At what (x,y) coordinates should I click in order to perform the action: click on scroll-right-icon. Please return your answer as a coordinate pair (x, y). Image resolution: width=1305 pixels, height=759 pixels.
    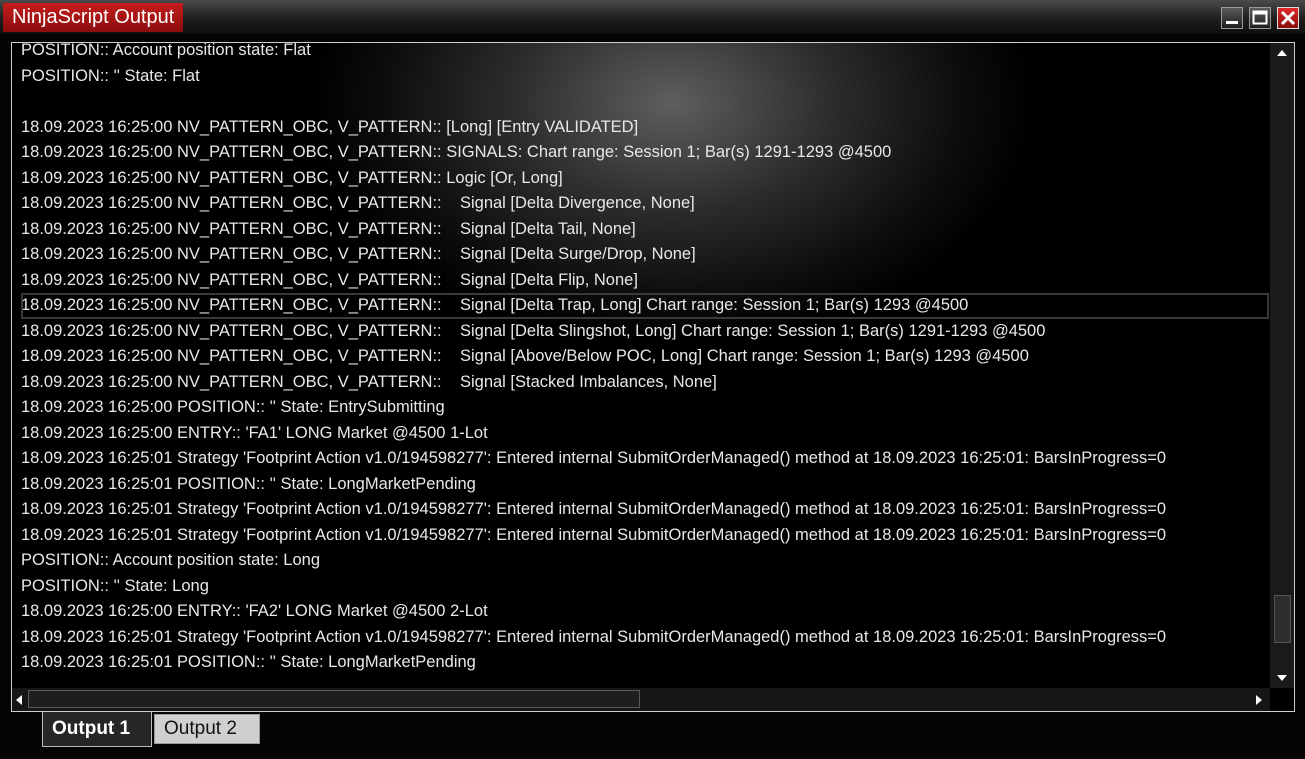
    Looking at the image, I should click on (1259, 700).